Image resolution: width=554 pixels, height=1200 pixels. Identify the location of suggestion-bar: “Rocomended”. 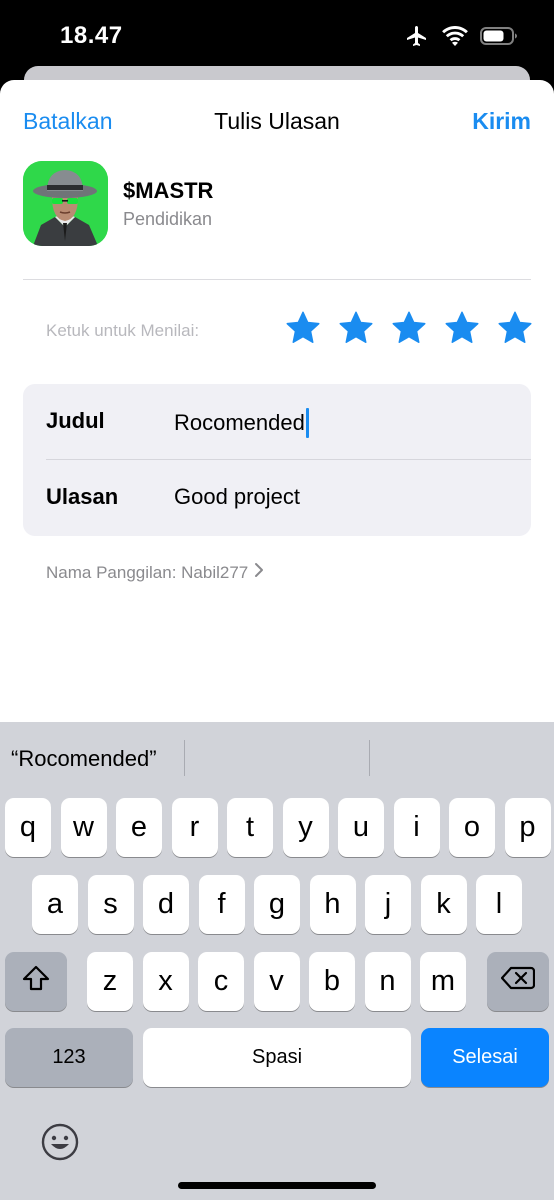
(277, 760).